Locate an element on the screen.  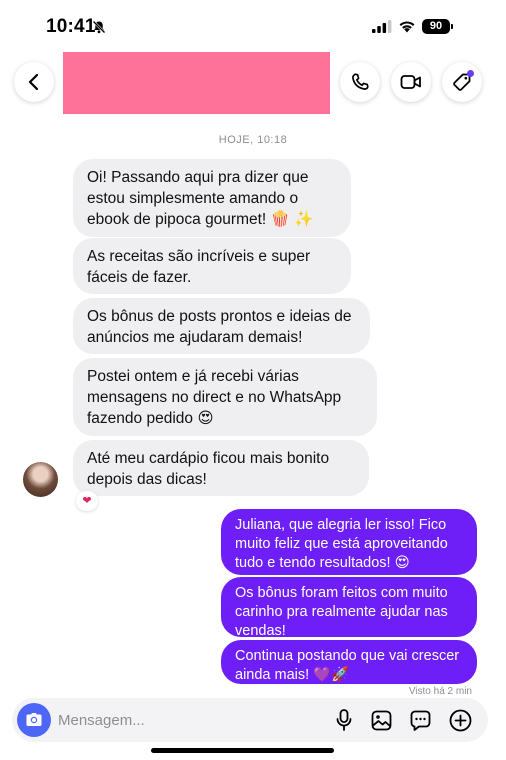
plus-icon is located at coordinates (460, 720).